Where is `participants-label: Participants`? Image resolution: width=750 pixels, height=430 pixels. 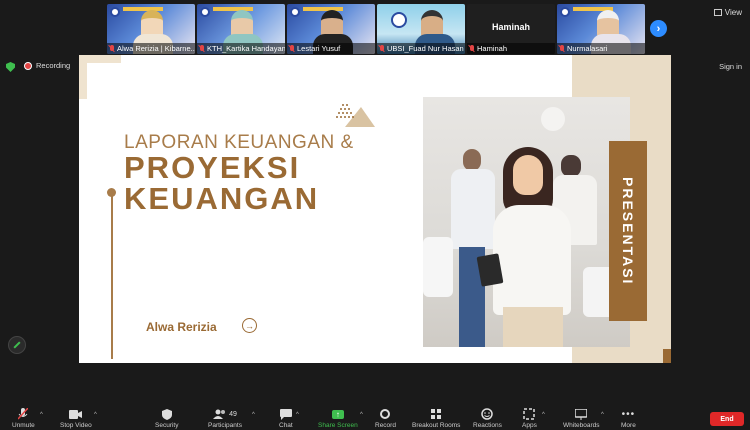 participants-label: Participants is located at coordinates (225, 425).